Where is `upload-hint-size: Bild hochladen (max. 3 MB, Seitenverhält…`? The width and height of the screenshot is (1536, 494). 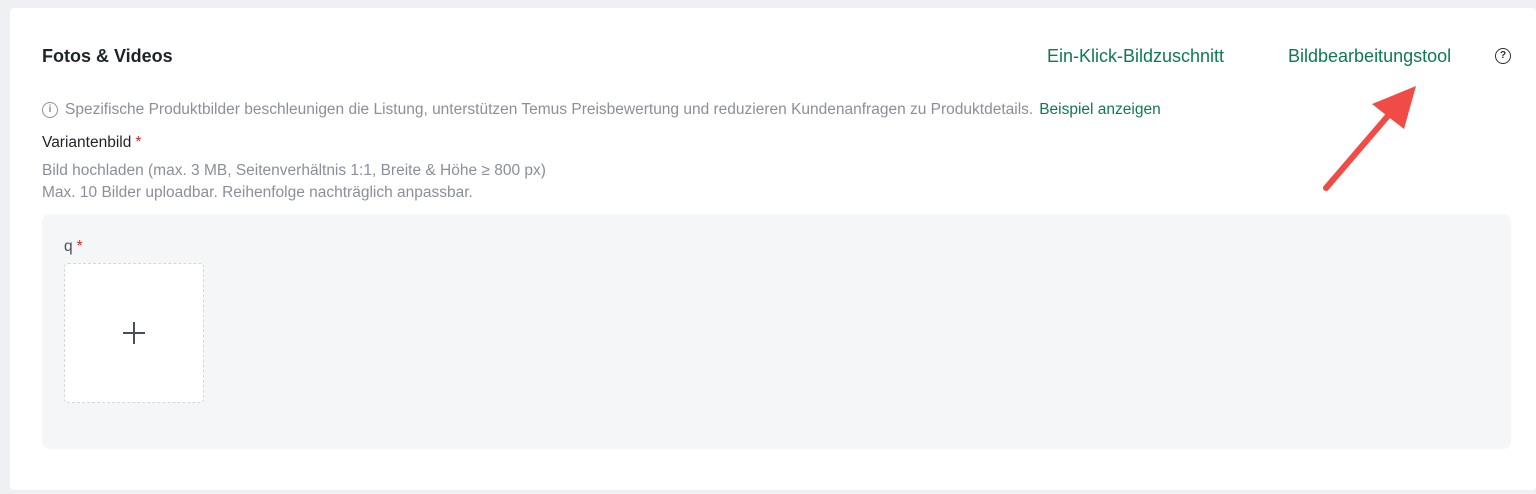 upload-hint-size: Bild hochladen (max. 3 MB, Seitenverhält… is located at coordinates (294, 170).